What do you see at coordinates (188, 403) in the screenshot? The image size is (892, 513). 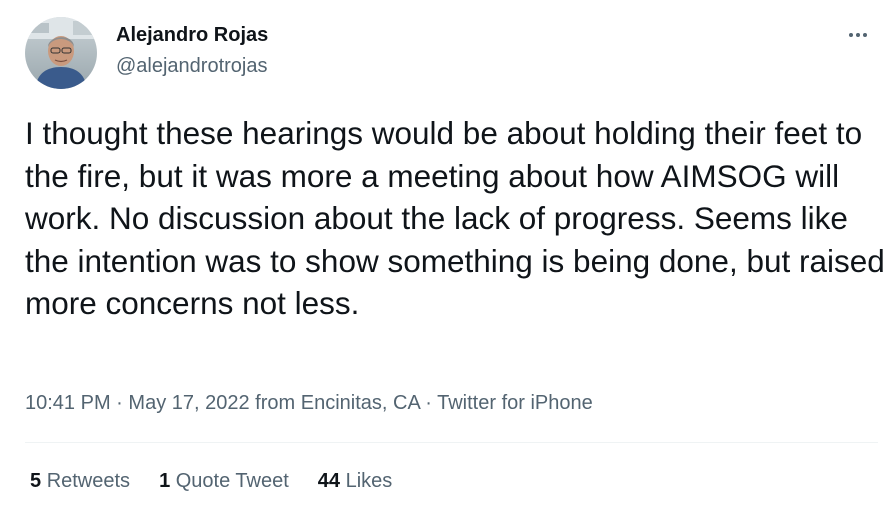 I see `tweet-date: May 17, 2022` at bounding box center [188, 403].